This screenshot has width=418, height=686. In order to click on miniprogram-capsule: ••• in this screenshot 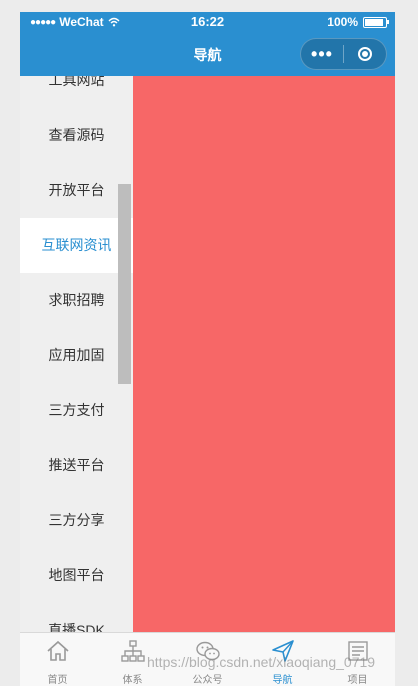, I will do `click(343, 54)`.